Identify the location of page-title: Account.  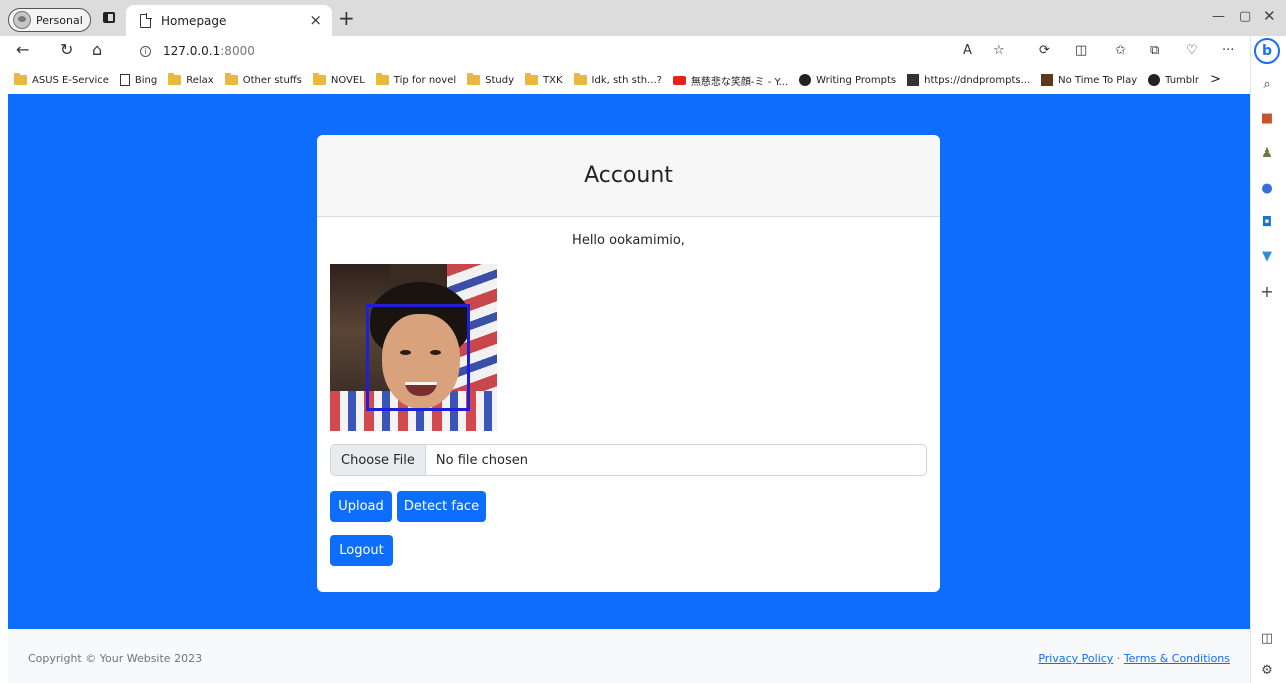
(628, 175).